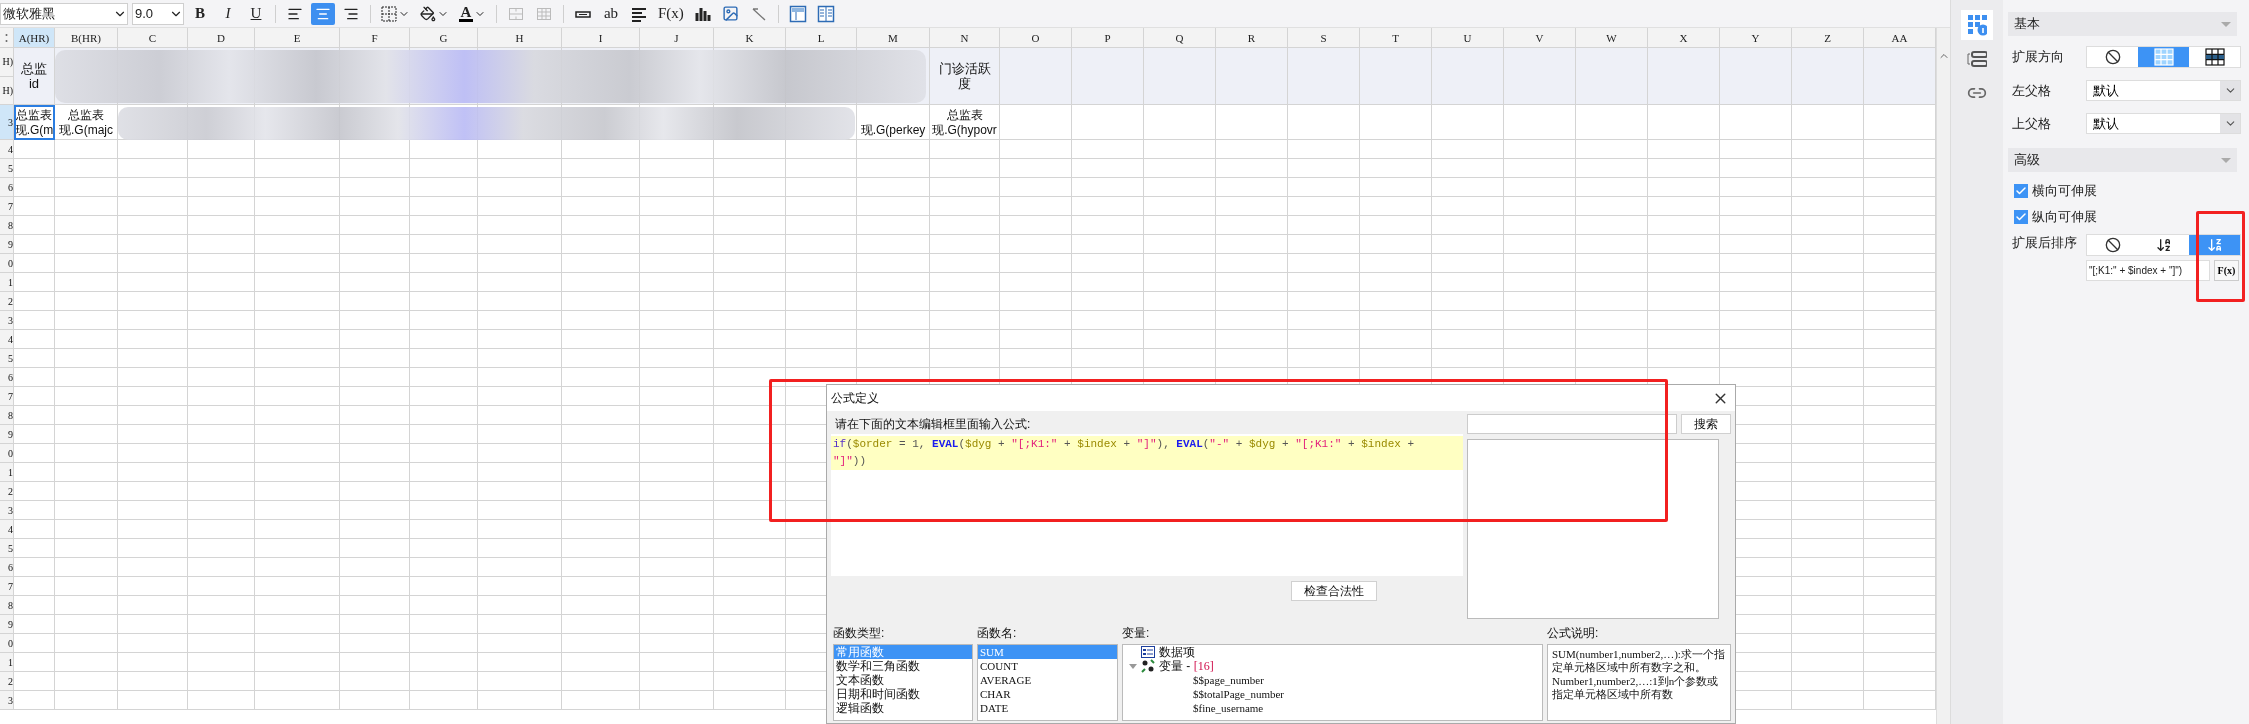 The height and width of the screenshot is (724, 2249). What do you see at coordinates (1228, 680) in the screenshot?
I see `tree-item: $$page_number` at bounding box center [1228, 680].